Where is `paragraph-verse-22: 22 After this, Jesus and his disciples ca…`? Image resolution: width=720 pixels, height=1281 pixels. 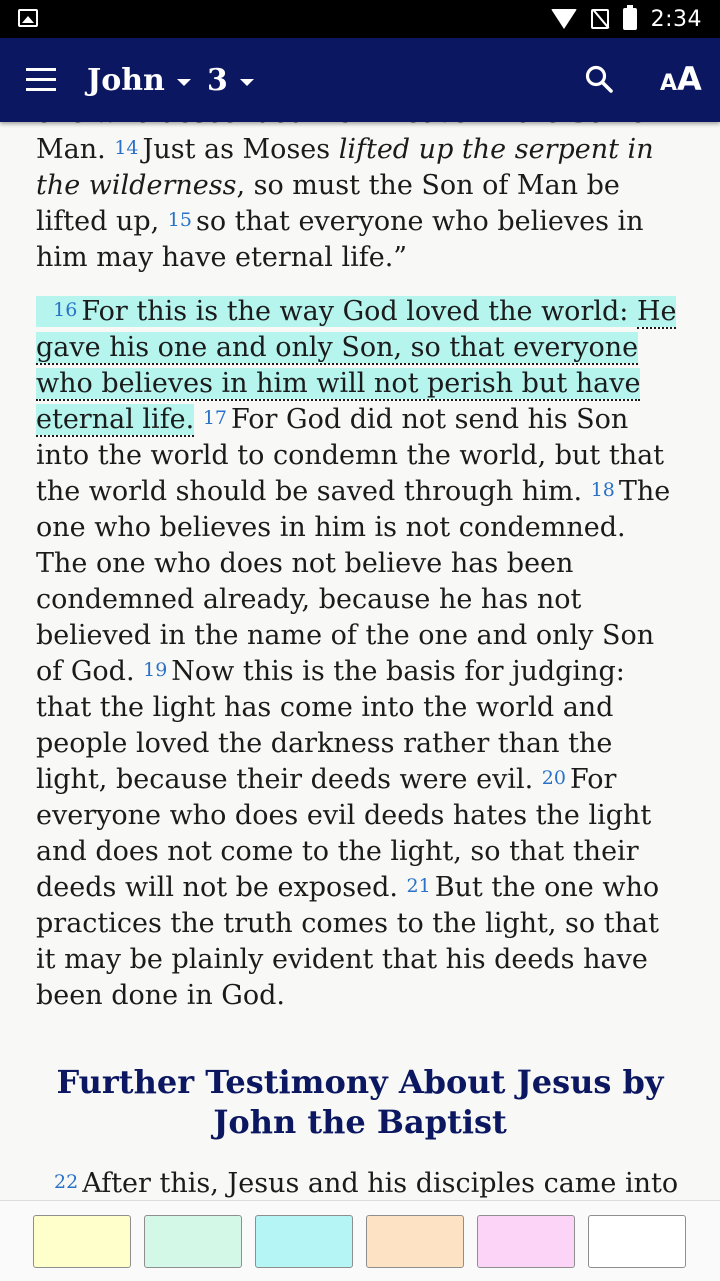
paragraph-verse-22: 22 After this, Jesus and his disciples ca… is located at coordinates (360, 1183).